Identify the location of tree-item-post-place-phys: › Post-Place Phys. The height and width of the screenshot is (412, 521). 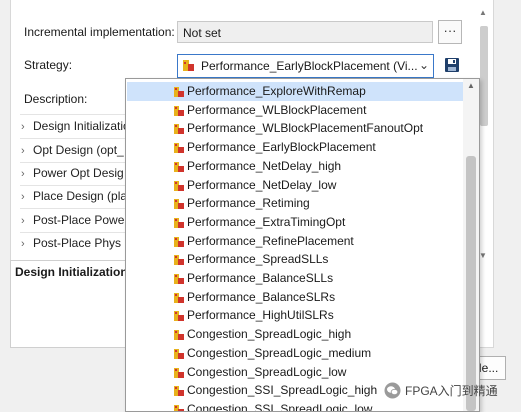
(76, 245).